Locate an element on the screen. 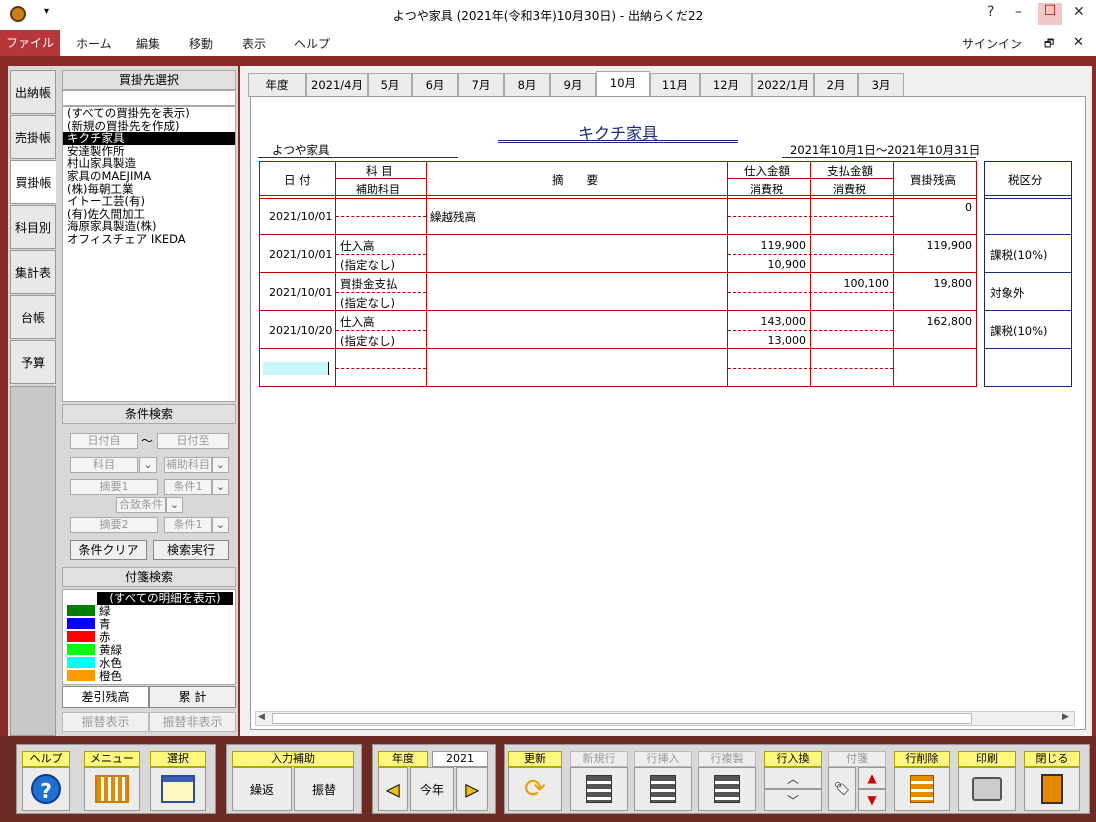 This screenshot has width=1096, height=822. tab-payable: 買掛帳 is located at coordinates (33, 182).